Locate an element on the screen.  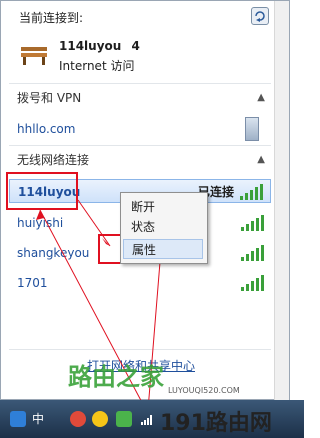
weibo-icon is located at coordinates (78, 419).